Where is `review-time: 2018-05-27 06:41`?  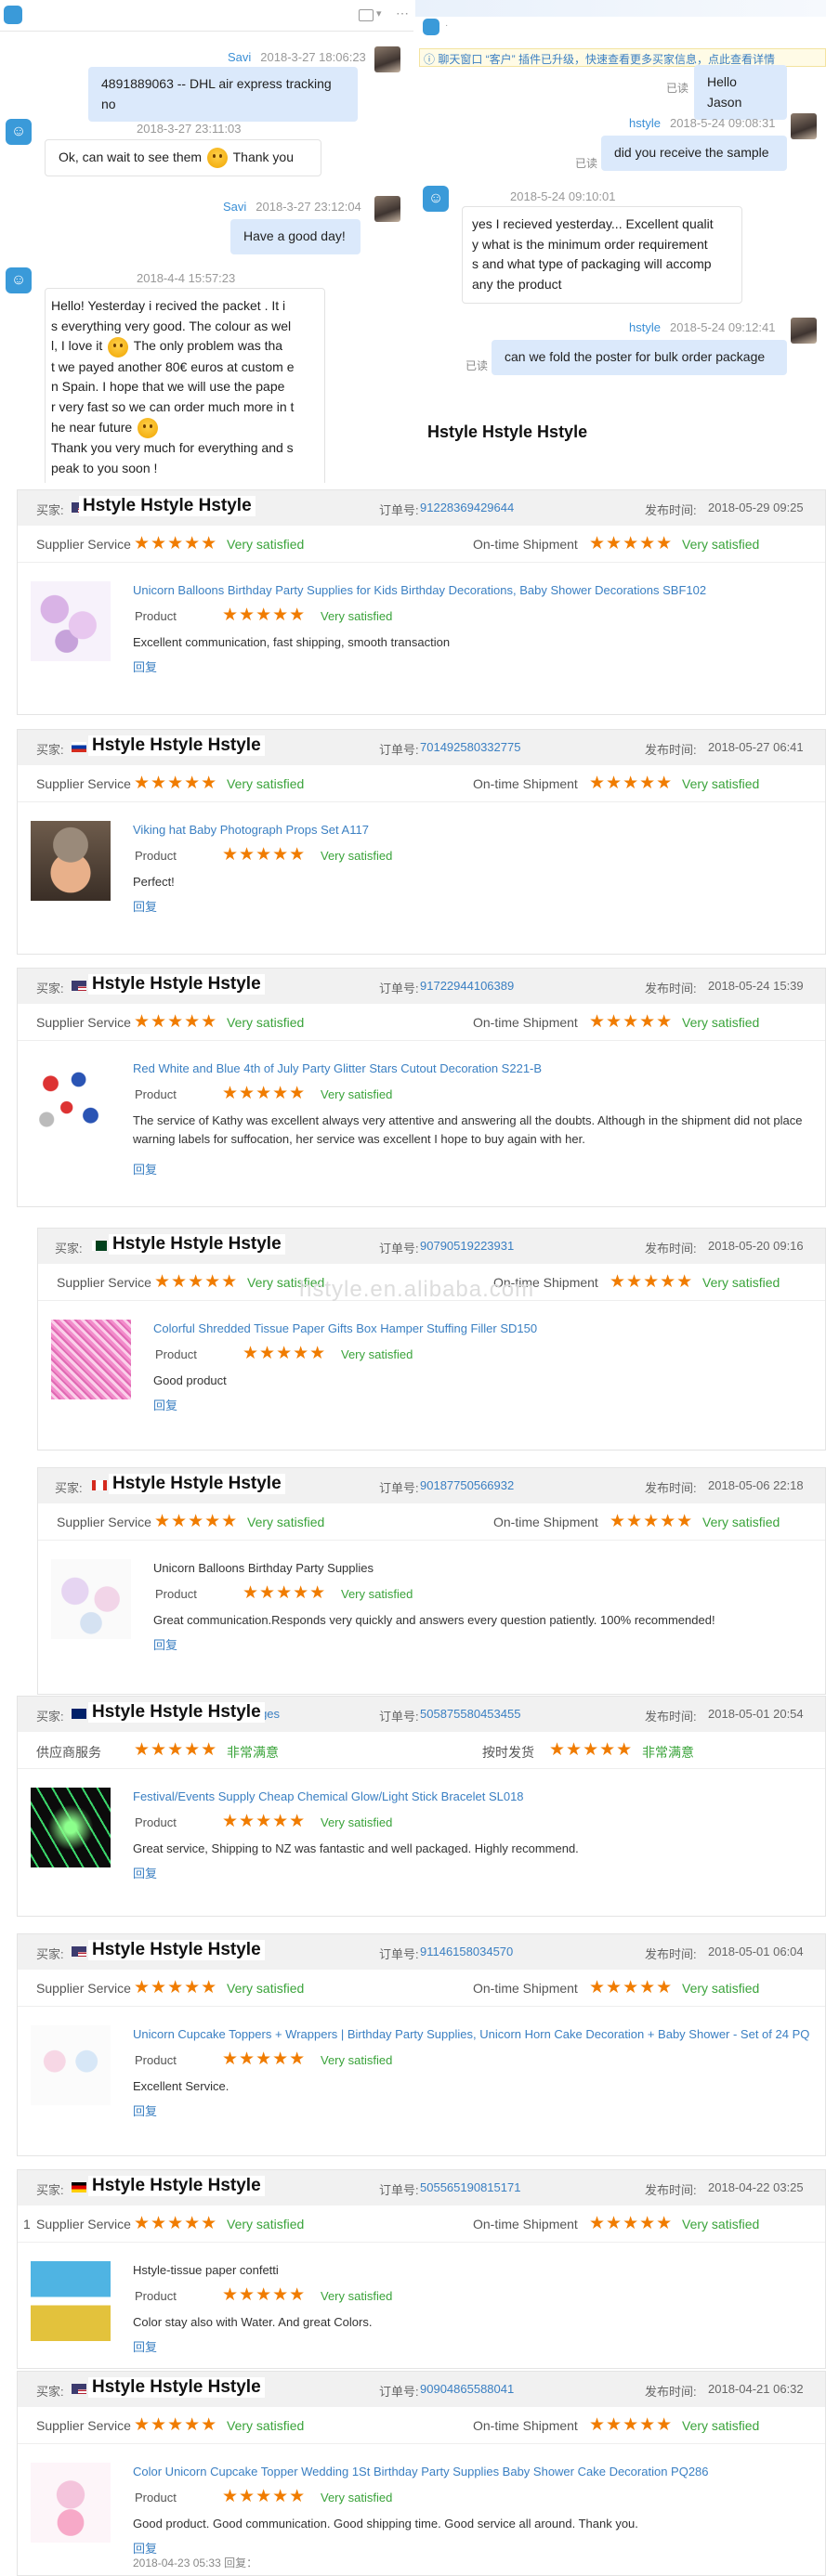 review-time: 2018-05-27 06:41 is located at coordinates (756, 747).